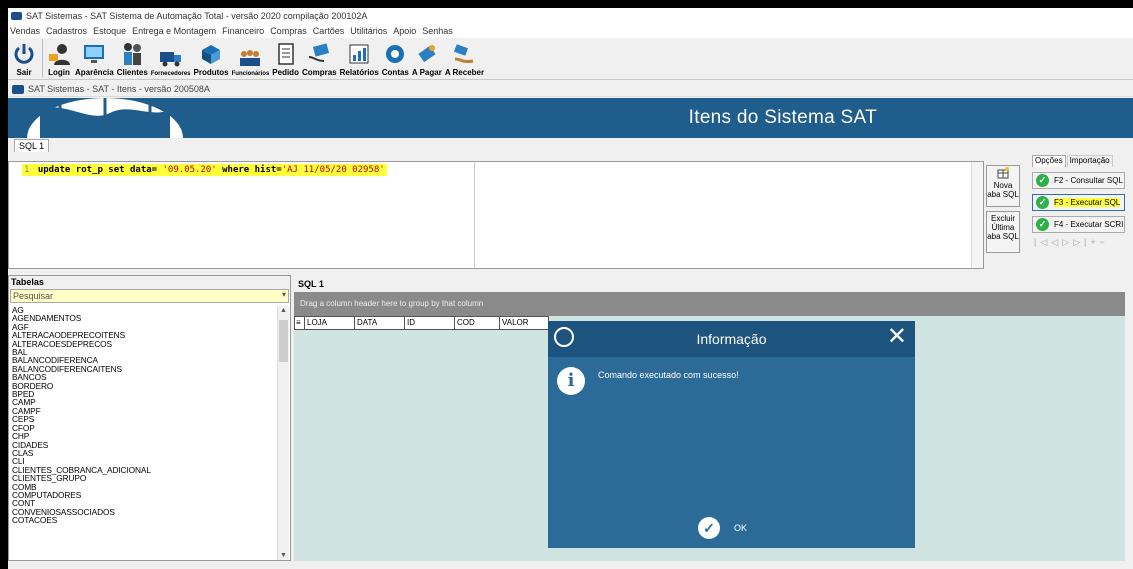 This screenshot has height=569, width=1133. What do you see at coordinates (145, 436) in the screenshot?
I see `list-item: CHP` at bounding box center [145, 436].